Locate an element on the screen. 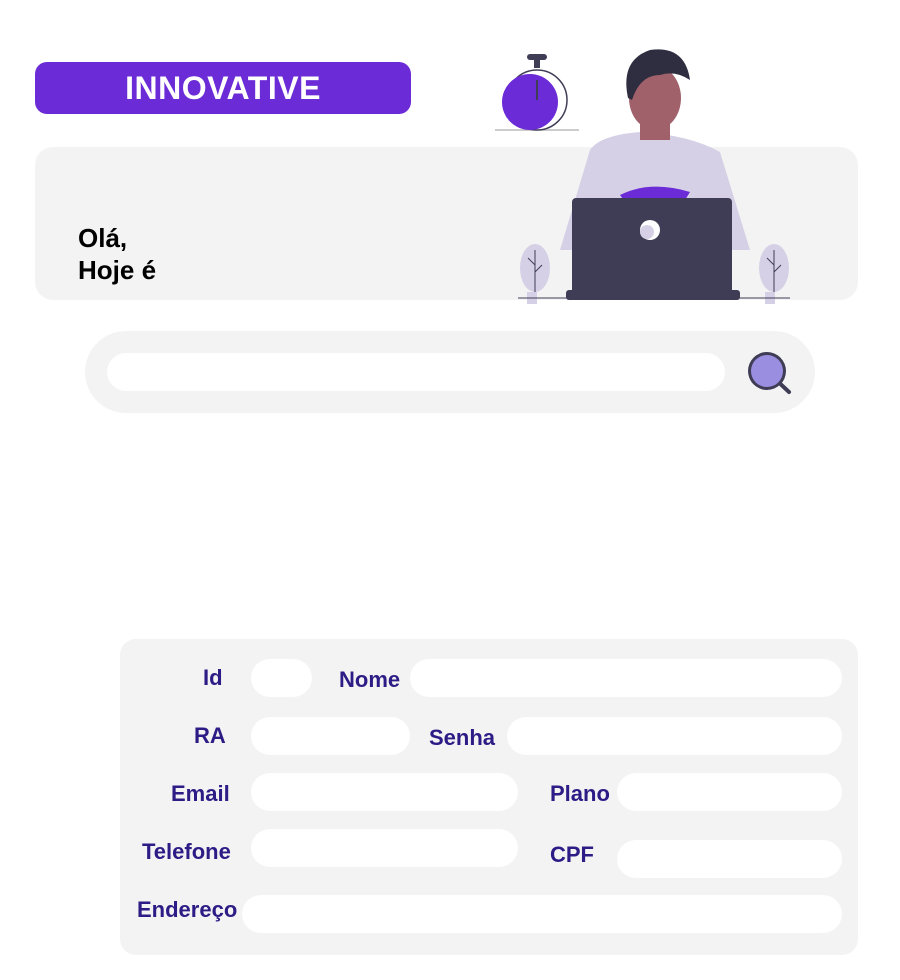  plant-left-icon is located at coordinates (535, 274).